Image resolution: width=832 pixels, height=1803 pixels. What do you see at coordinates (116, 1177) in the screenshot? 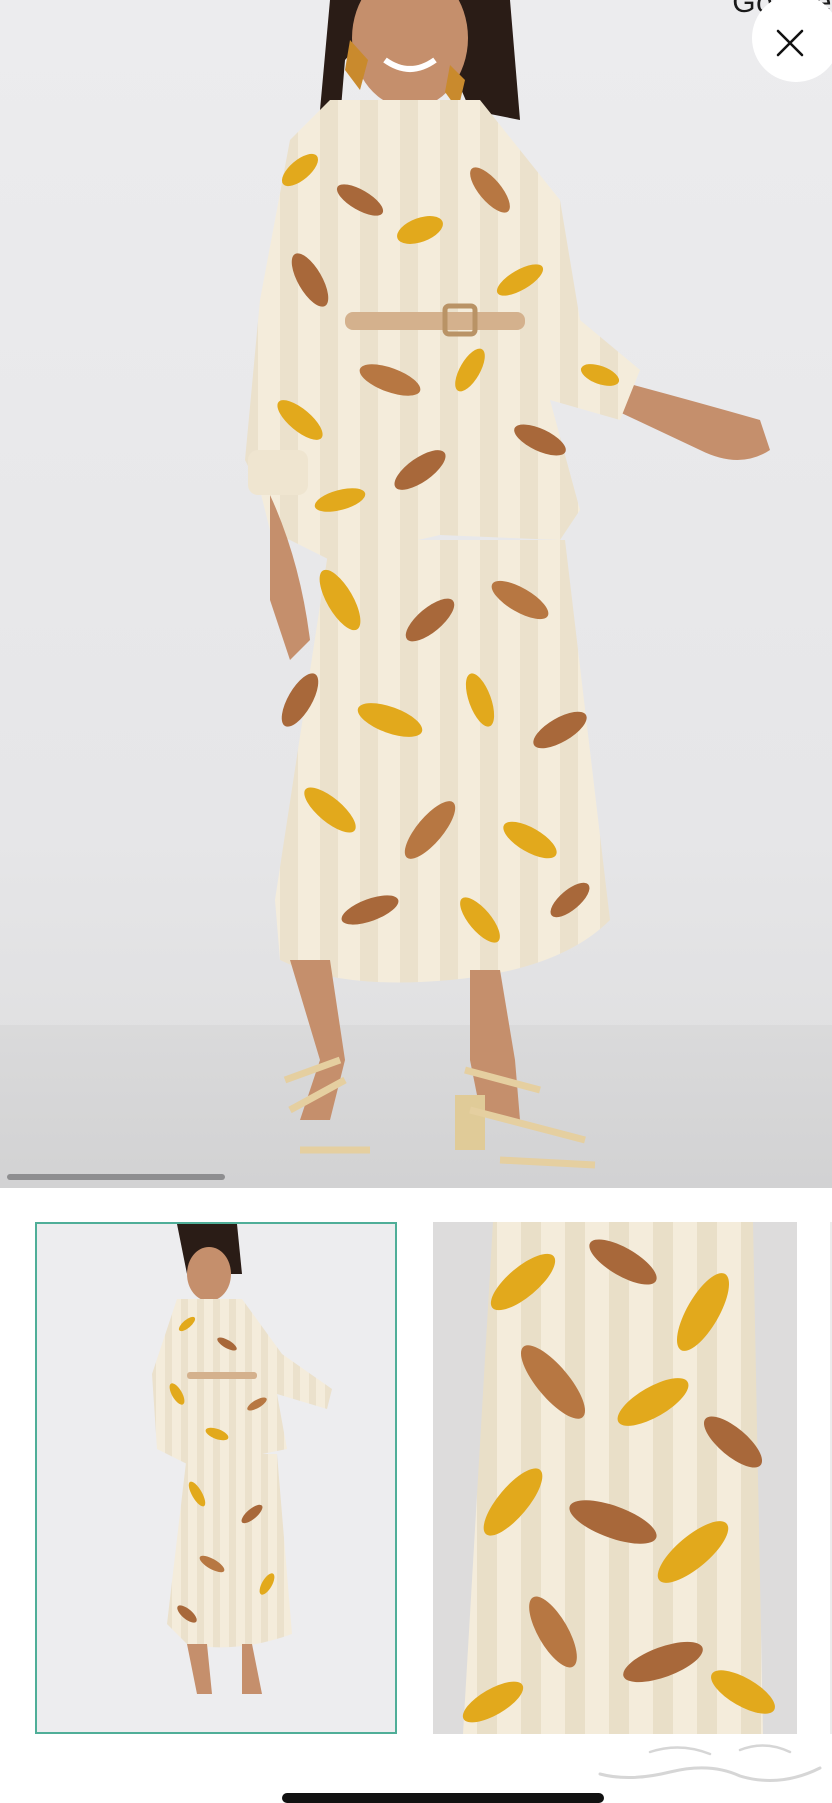
I see `gallery-scroll-indicator` at bounding box center [116, 1177].